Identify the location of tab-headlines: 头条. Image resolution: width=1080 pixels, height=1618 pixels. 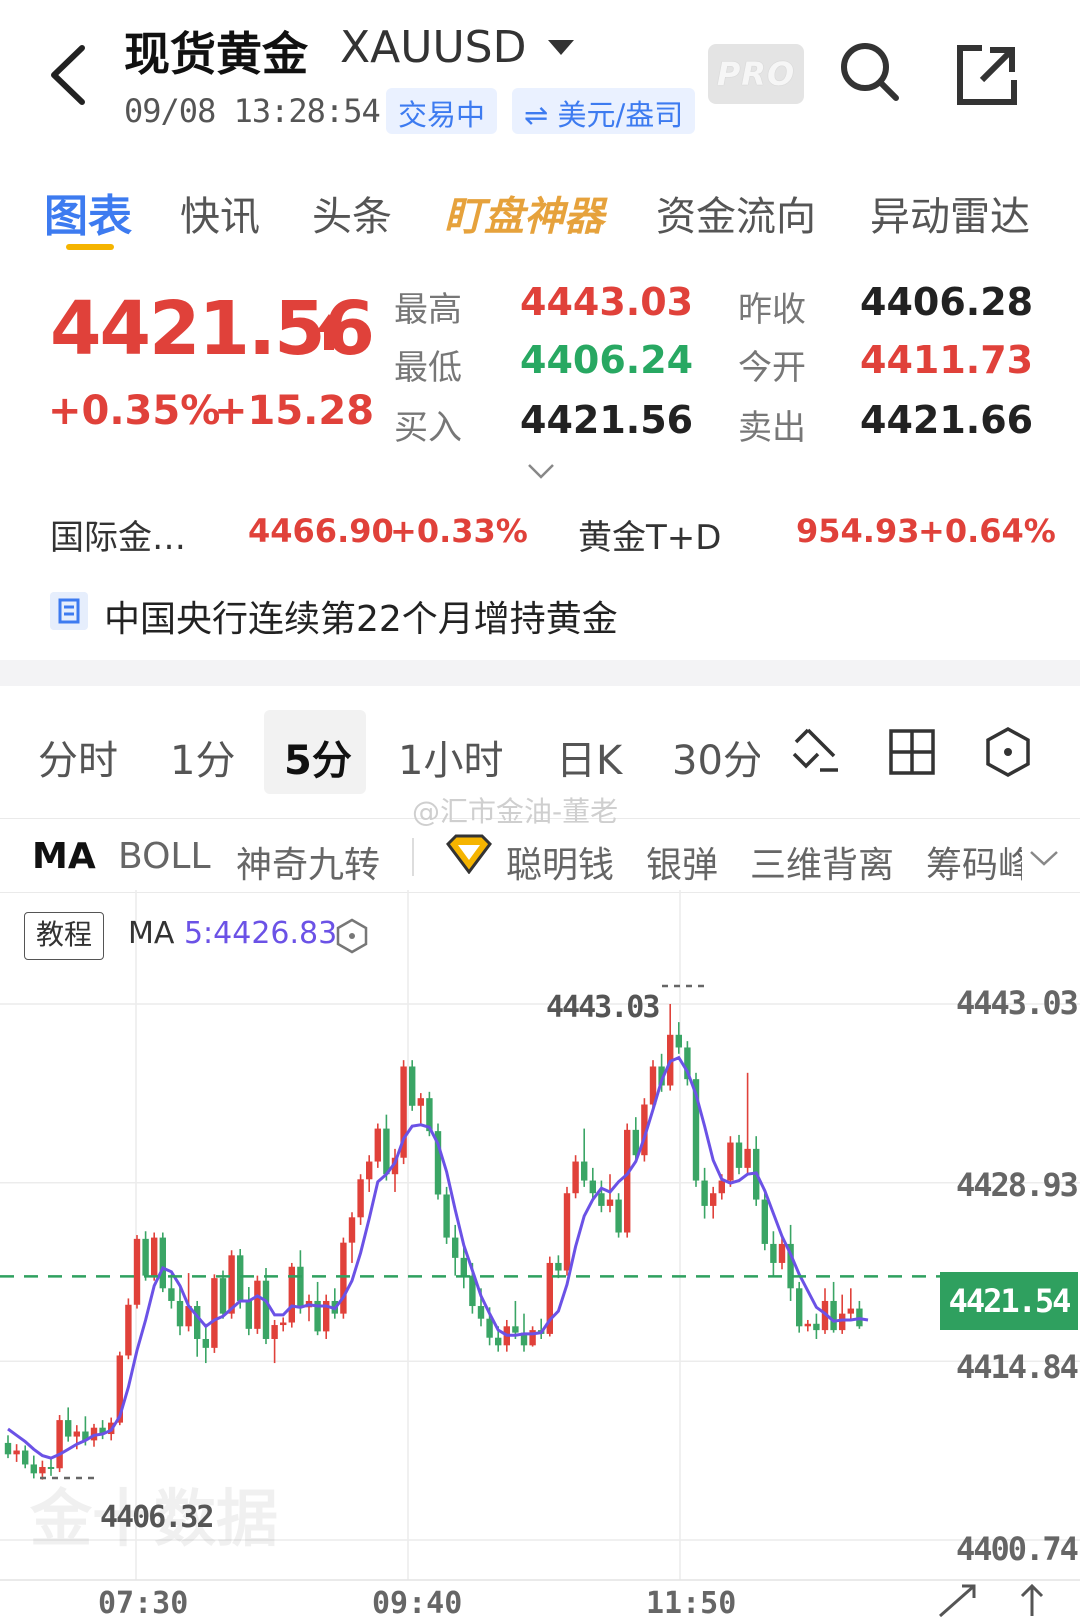
(352, 213).